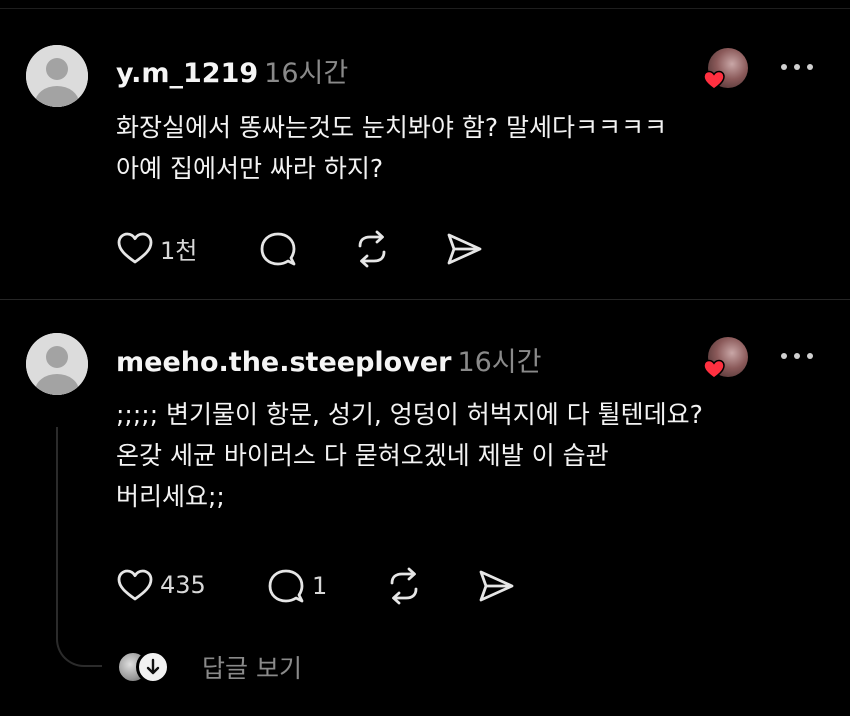  I want to click on like-button: 435, so click(161, 585).